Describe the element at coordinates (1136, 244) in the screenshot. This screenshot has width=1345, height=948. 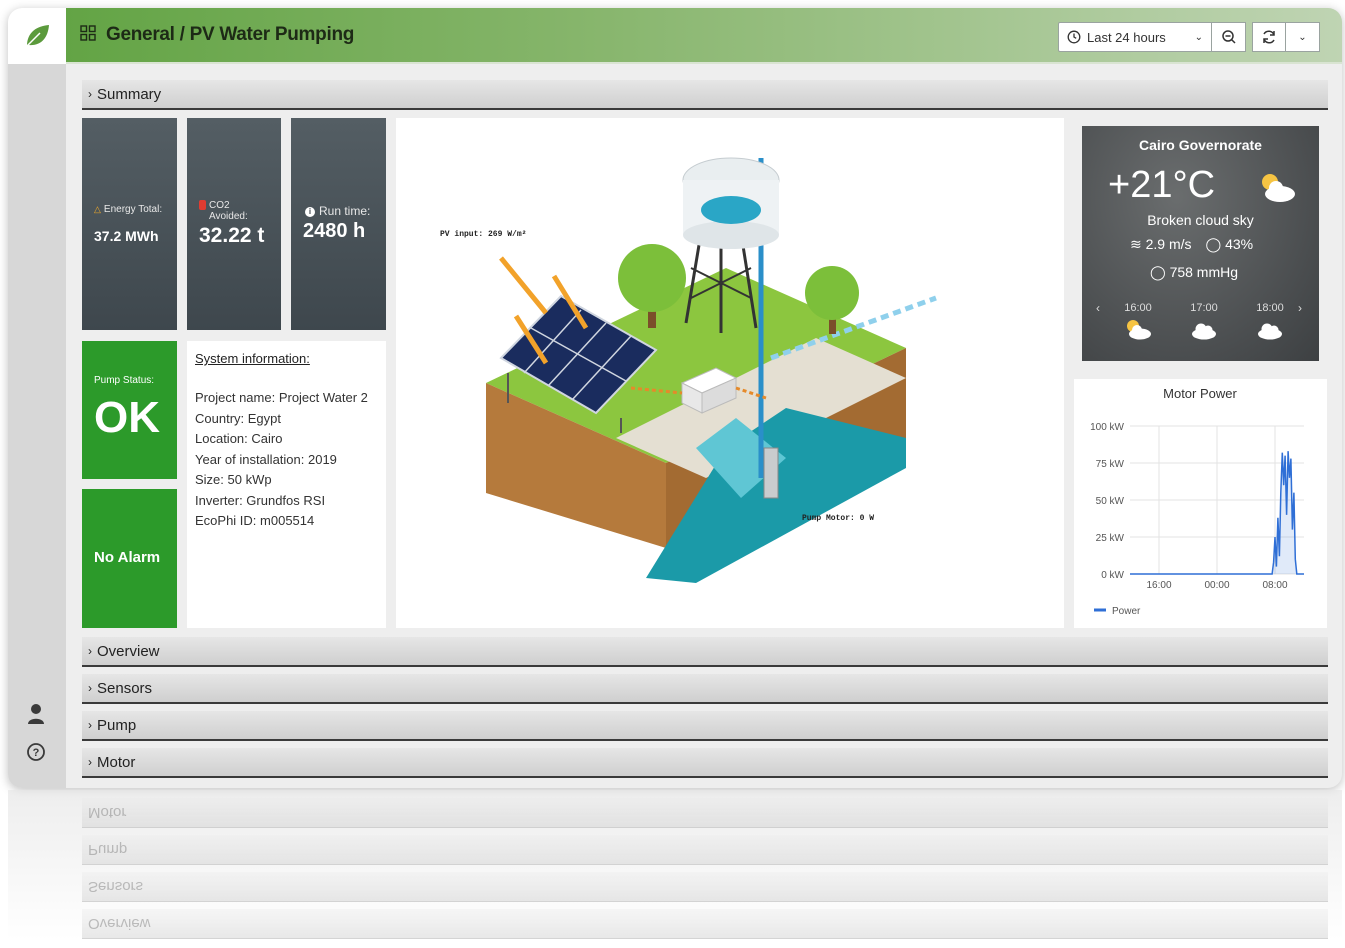
I see `wind-icon: ≋` at that location.